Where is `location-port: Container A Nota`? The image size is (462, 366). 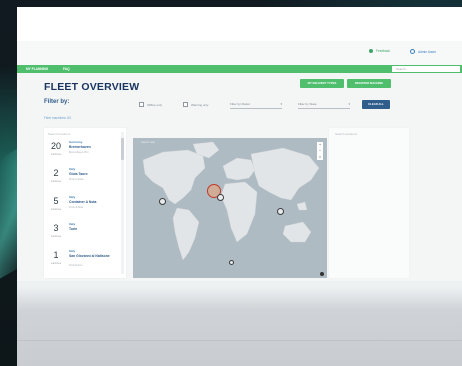
location-port: Container A Nota is located at coordinates (83, 202).